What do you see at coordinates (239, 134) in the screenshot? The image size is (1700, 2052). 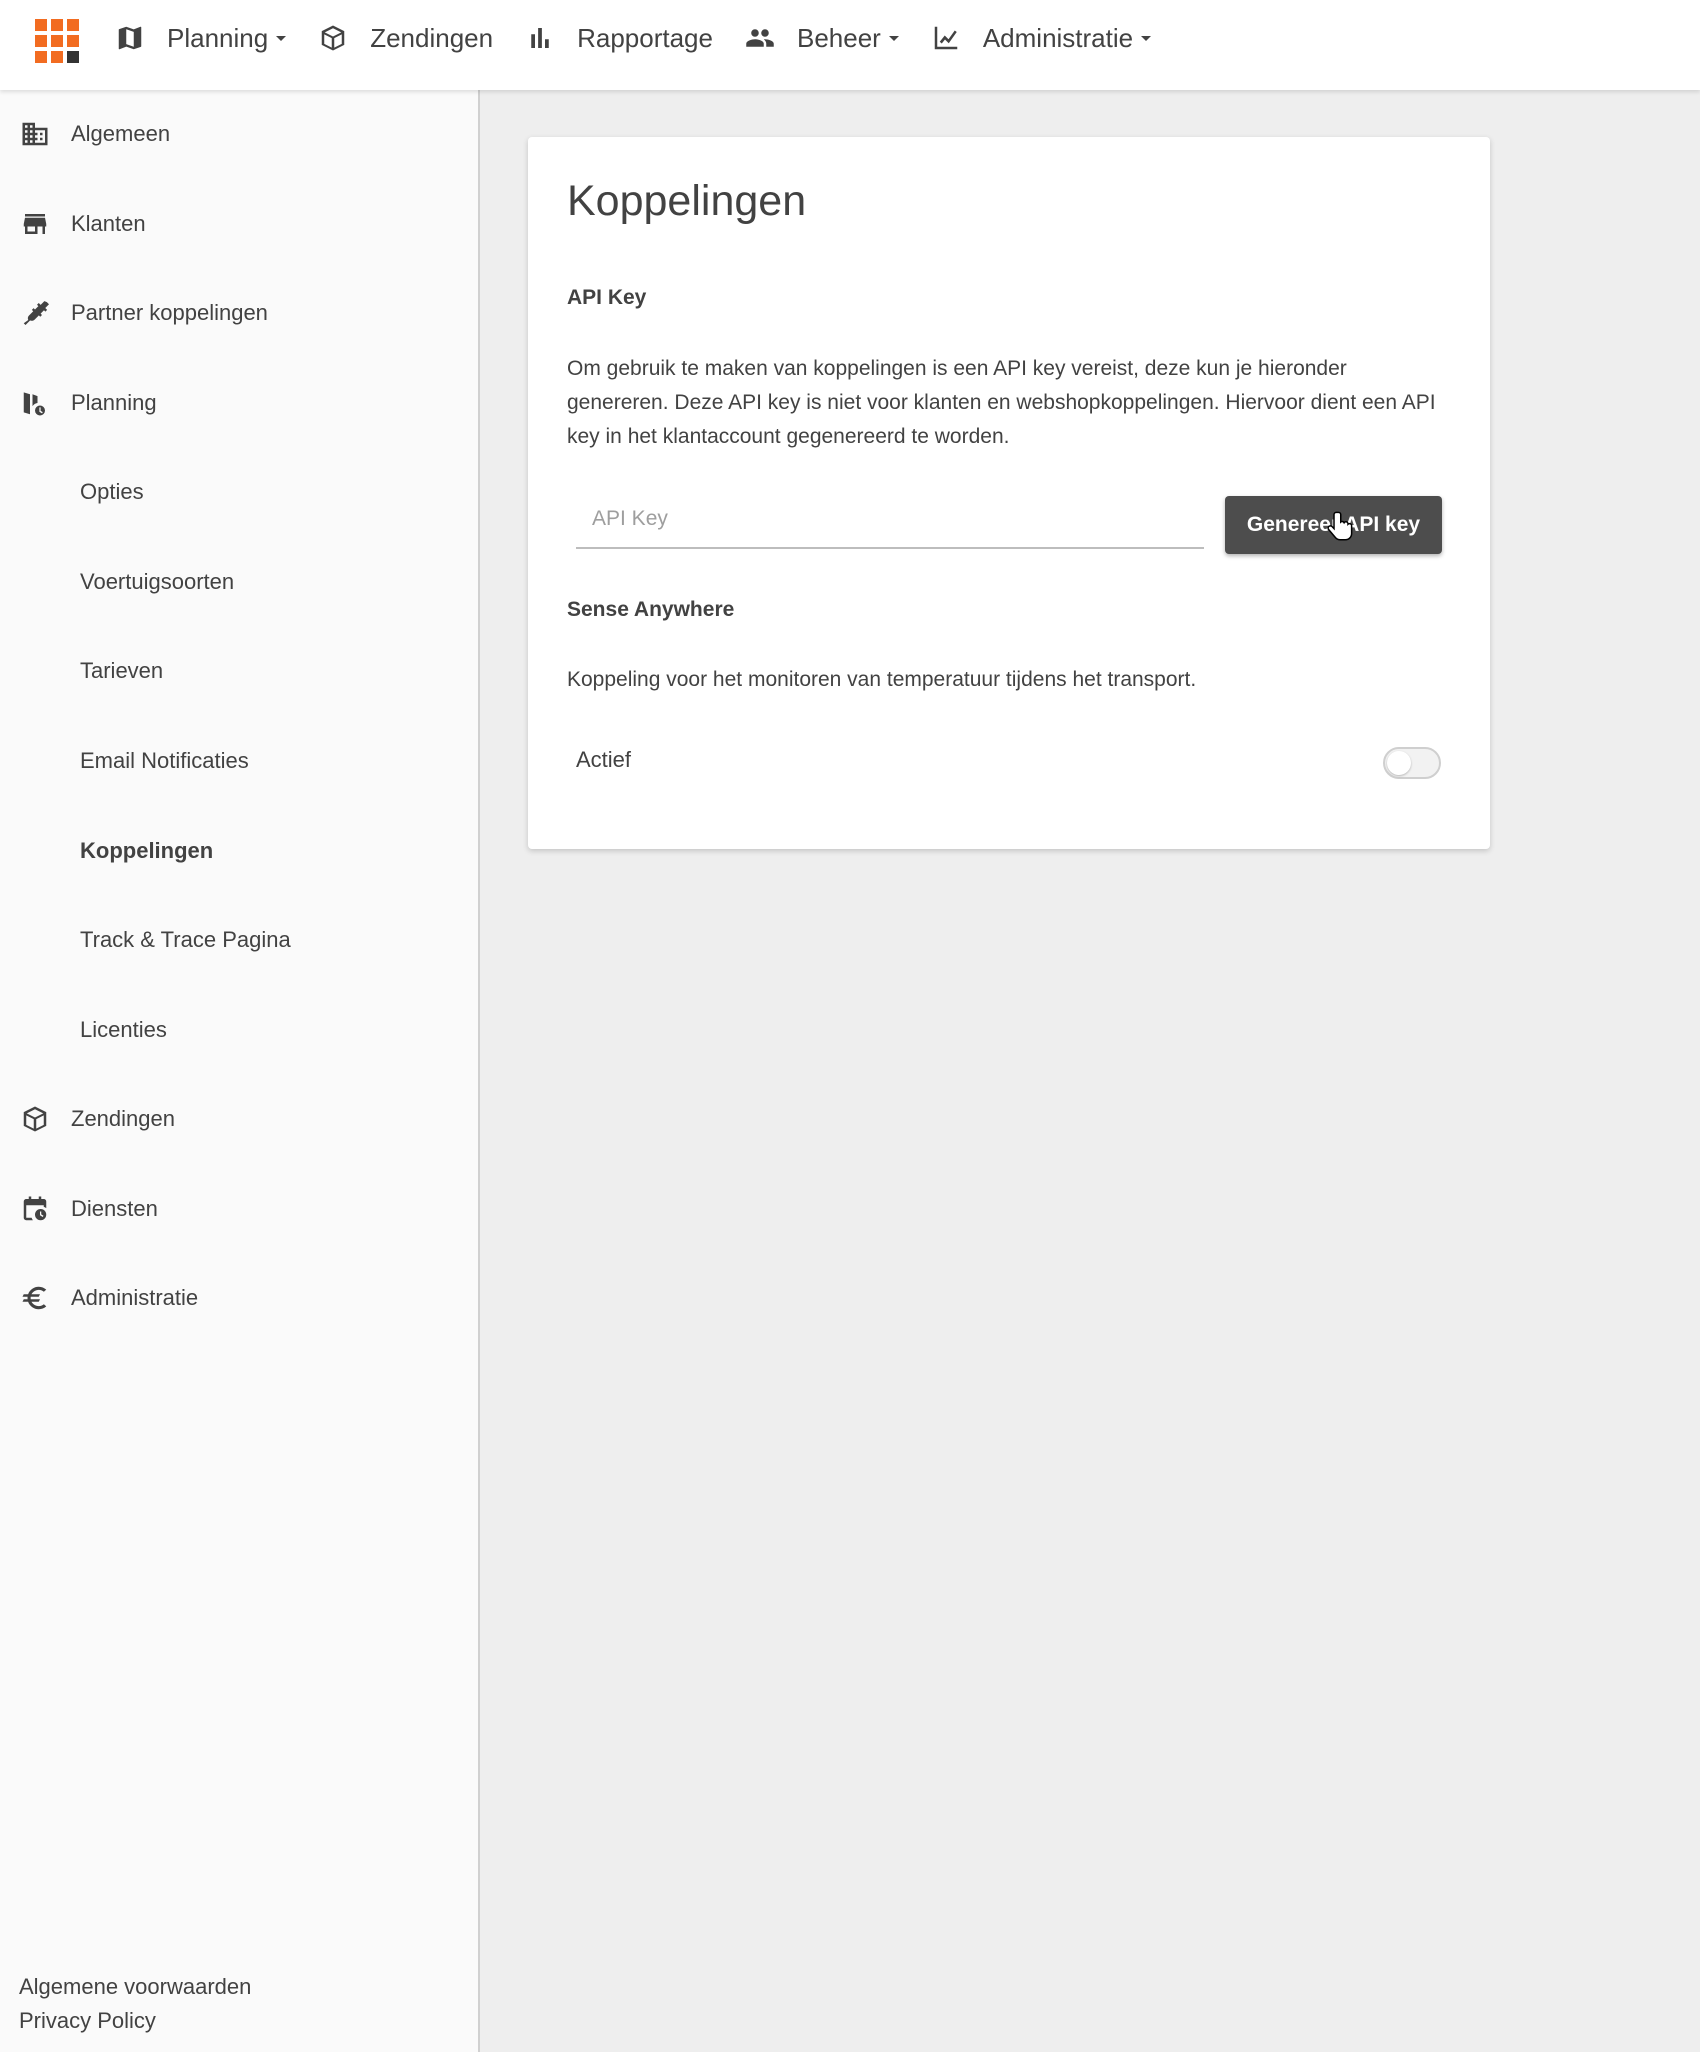 I see `sidebar-item-algemeen: Algemeen` at bounding box center [239, 134].